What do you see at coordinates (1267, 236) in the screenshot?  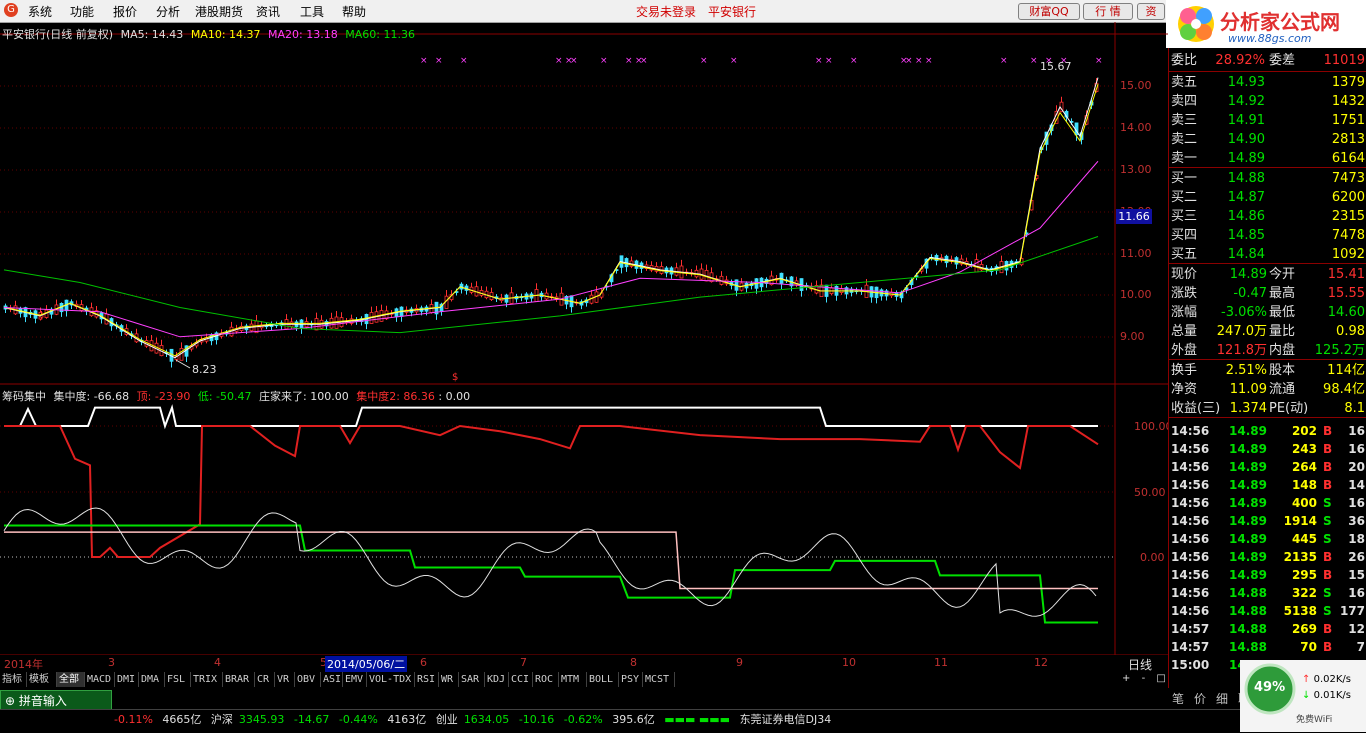 I see `bid-row: 买四 14.85 7478` at bounding box center [1267, 236].